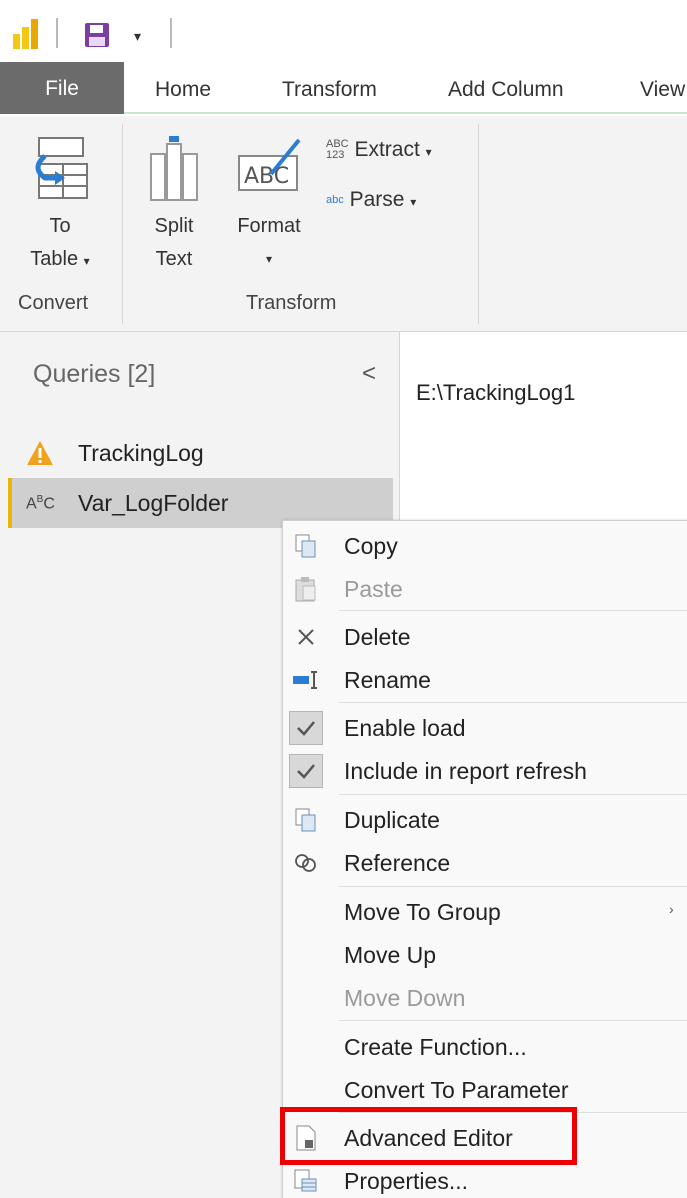  What do you see at coordinates (428, 152) in the screenshot?
I see `extract-dropdown-icon: ▾` at bounding box center [428, 152].